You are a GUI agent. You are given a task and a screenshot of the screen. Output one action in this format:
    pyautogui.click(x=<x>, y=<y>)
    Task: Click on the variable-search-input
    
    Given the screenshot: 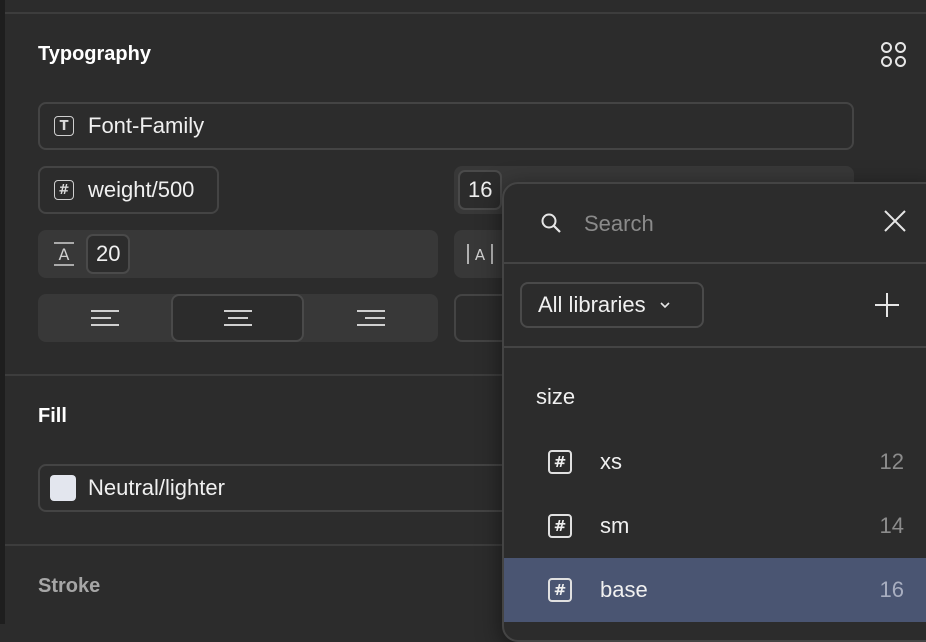 What is the action you would take?
    pyautogui.click(x=714, y=224)
    